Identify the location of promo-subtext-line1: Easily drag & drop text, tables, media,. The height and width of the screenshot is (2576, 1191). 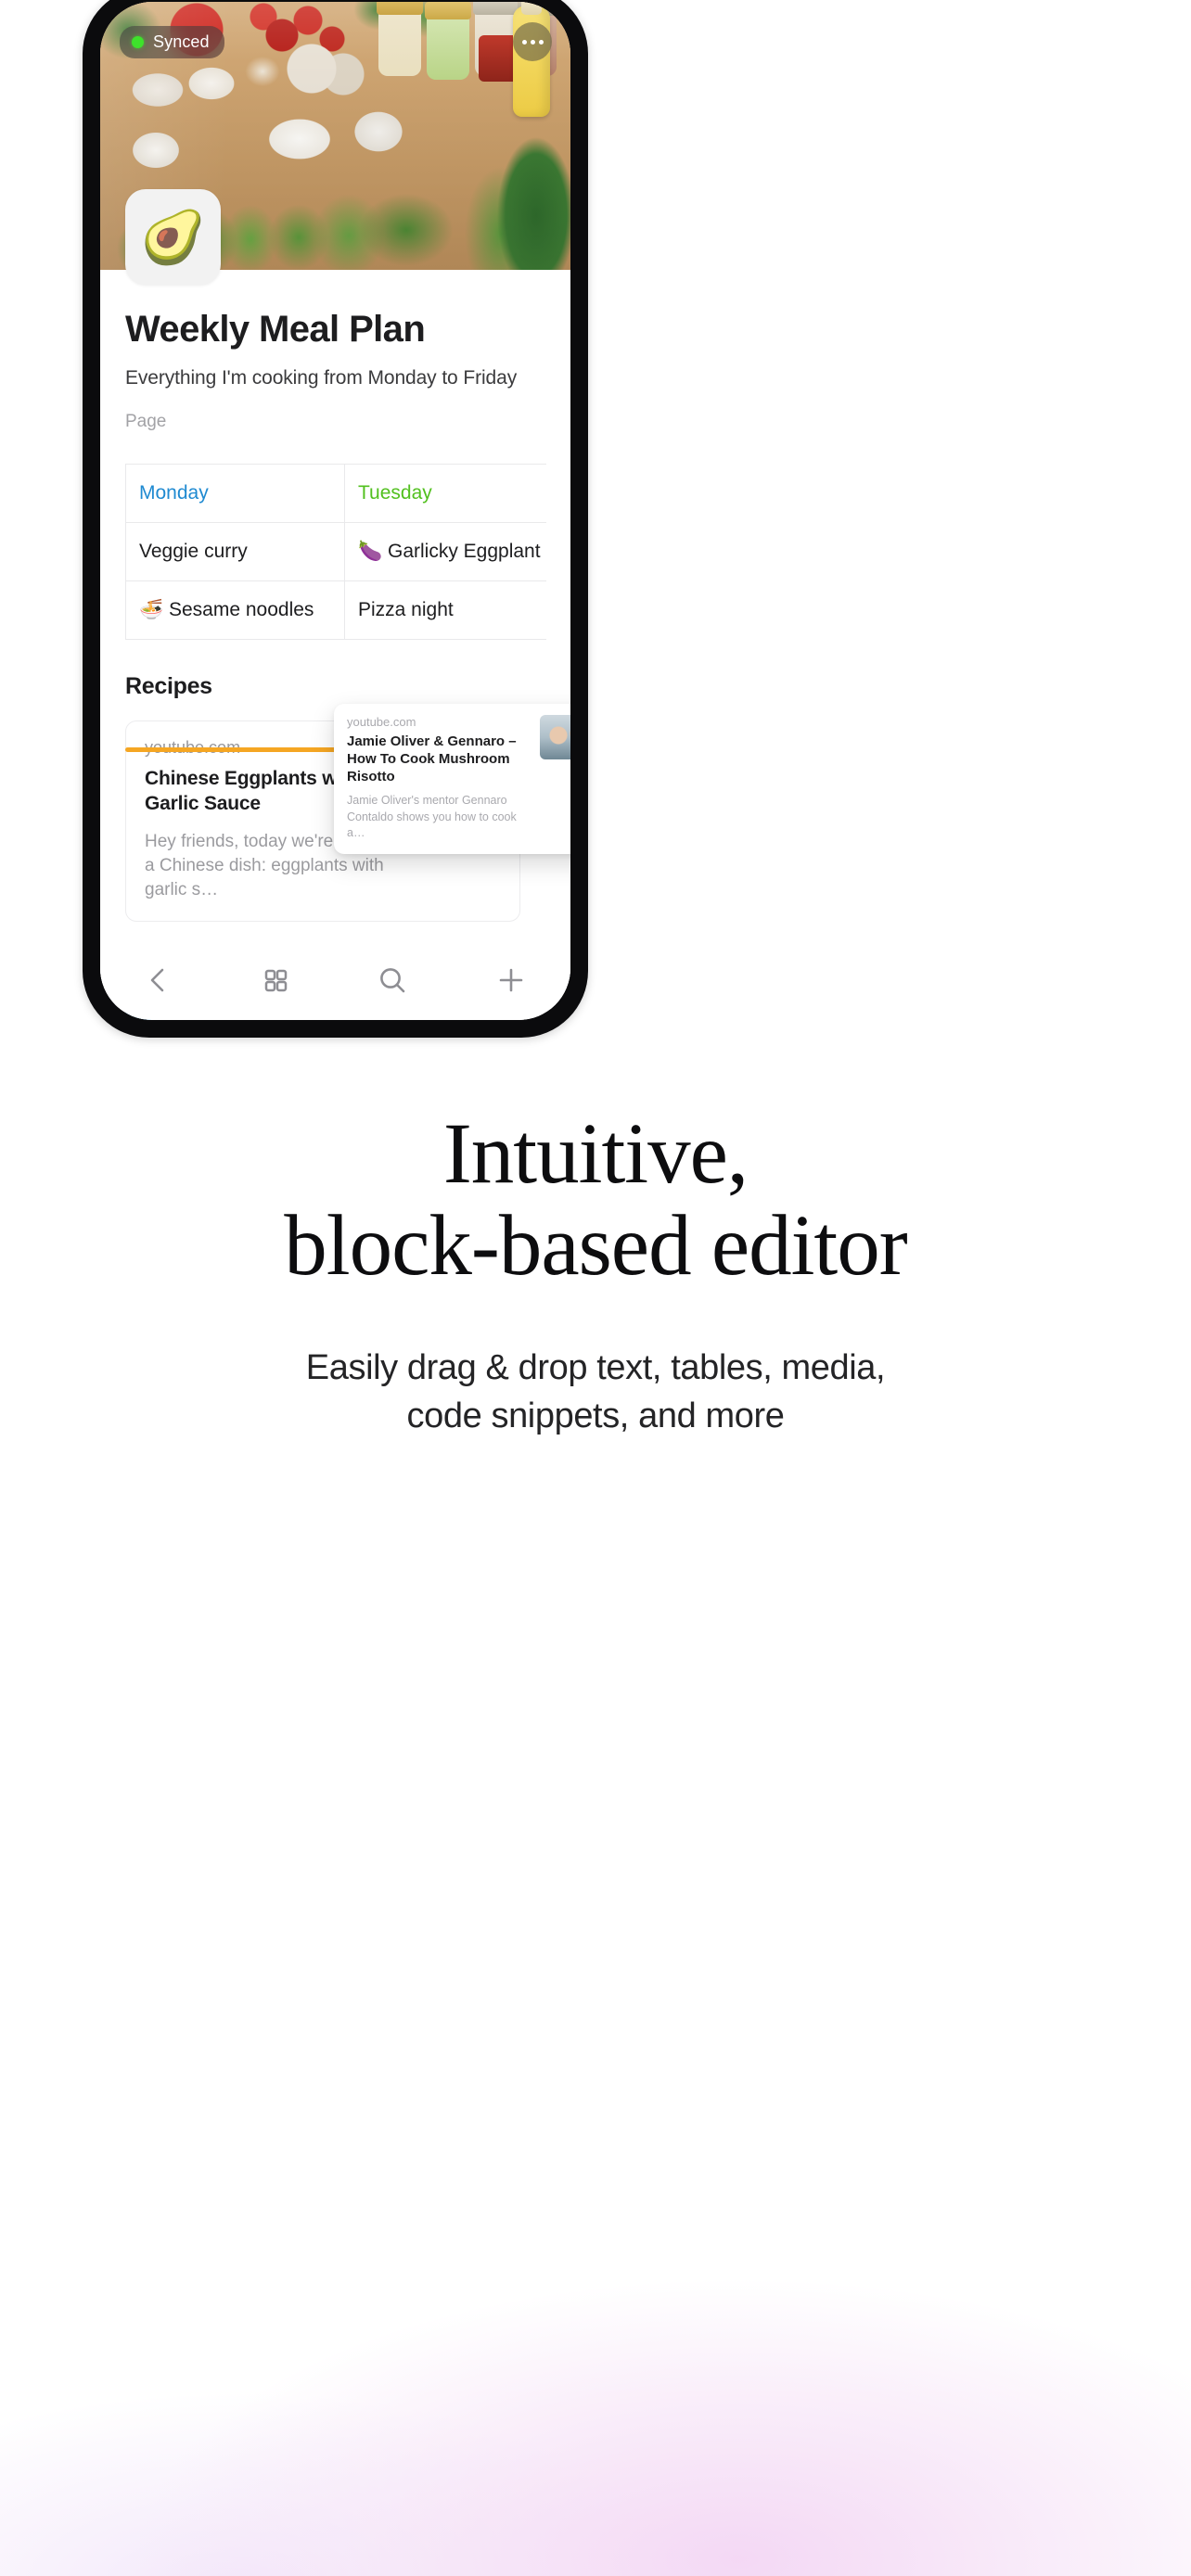
(595, 1368).